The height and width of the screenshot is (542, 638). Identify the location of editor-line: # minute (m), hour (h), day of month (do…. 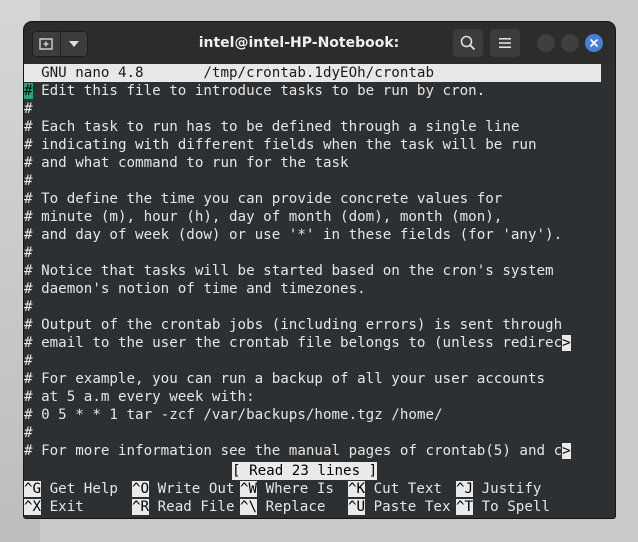
(316, 217).